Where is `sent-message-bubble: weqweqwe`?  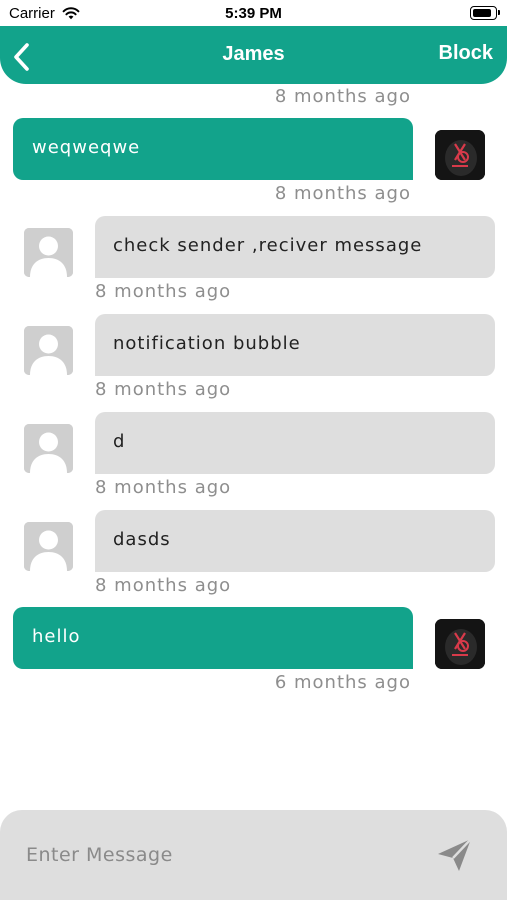
sent-message-bubble: weqweqwe is located at coordinates (213, 149).